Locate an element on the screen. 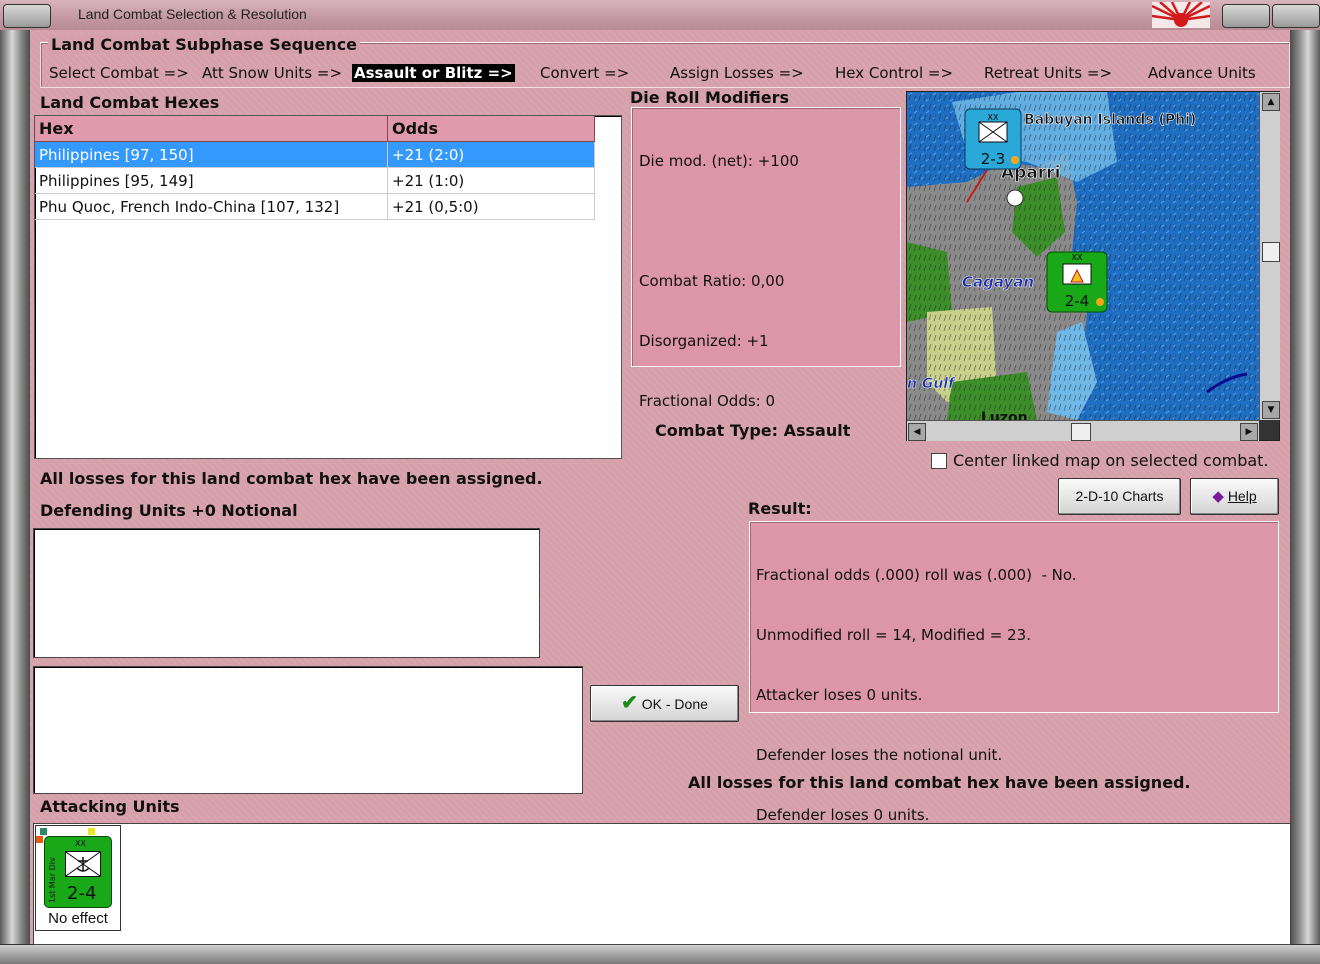  unit-details-panel is located at coordinates (308, 730).